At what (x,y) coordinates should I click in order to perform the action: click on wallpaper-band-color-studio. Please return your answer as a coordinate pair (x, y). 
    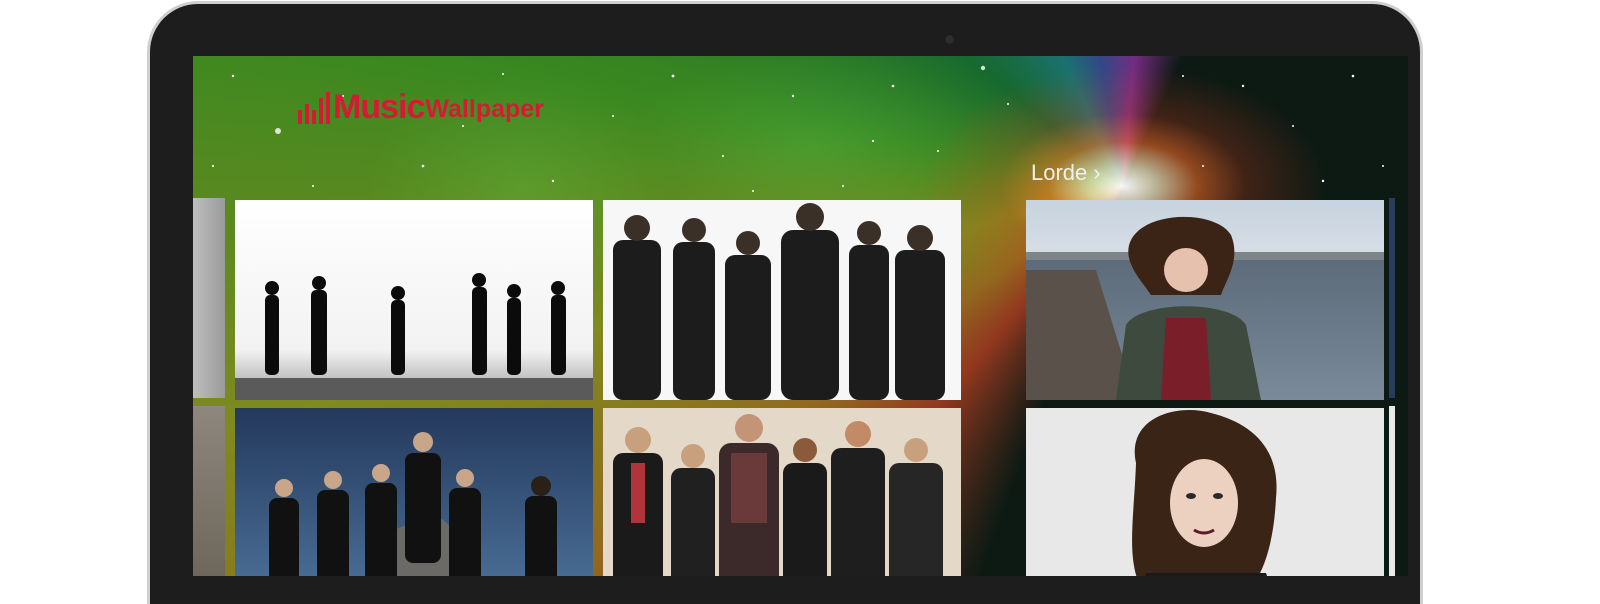
    Looking at the image, I should click on (782, 492).